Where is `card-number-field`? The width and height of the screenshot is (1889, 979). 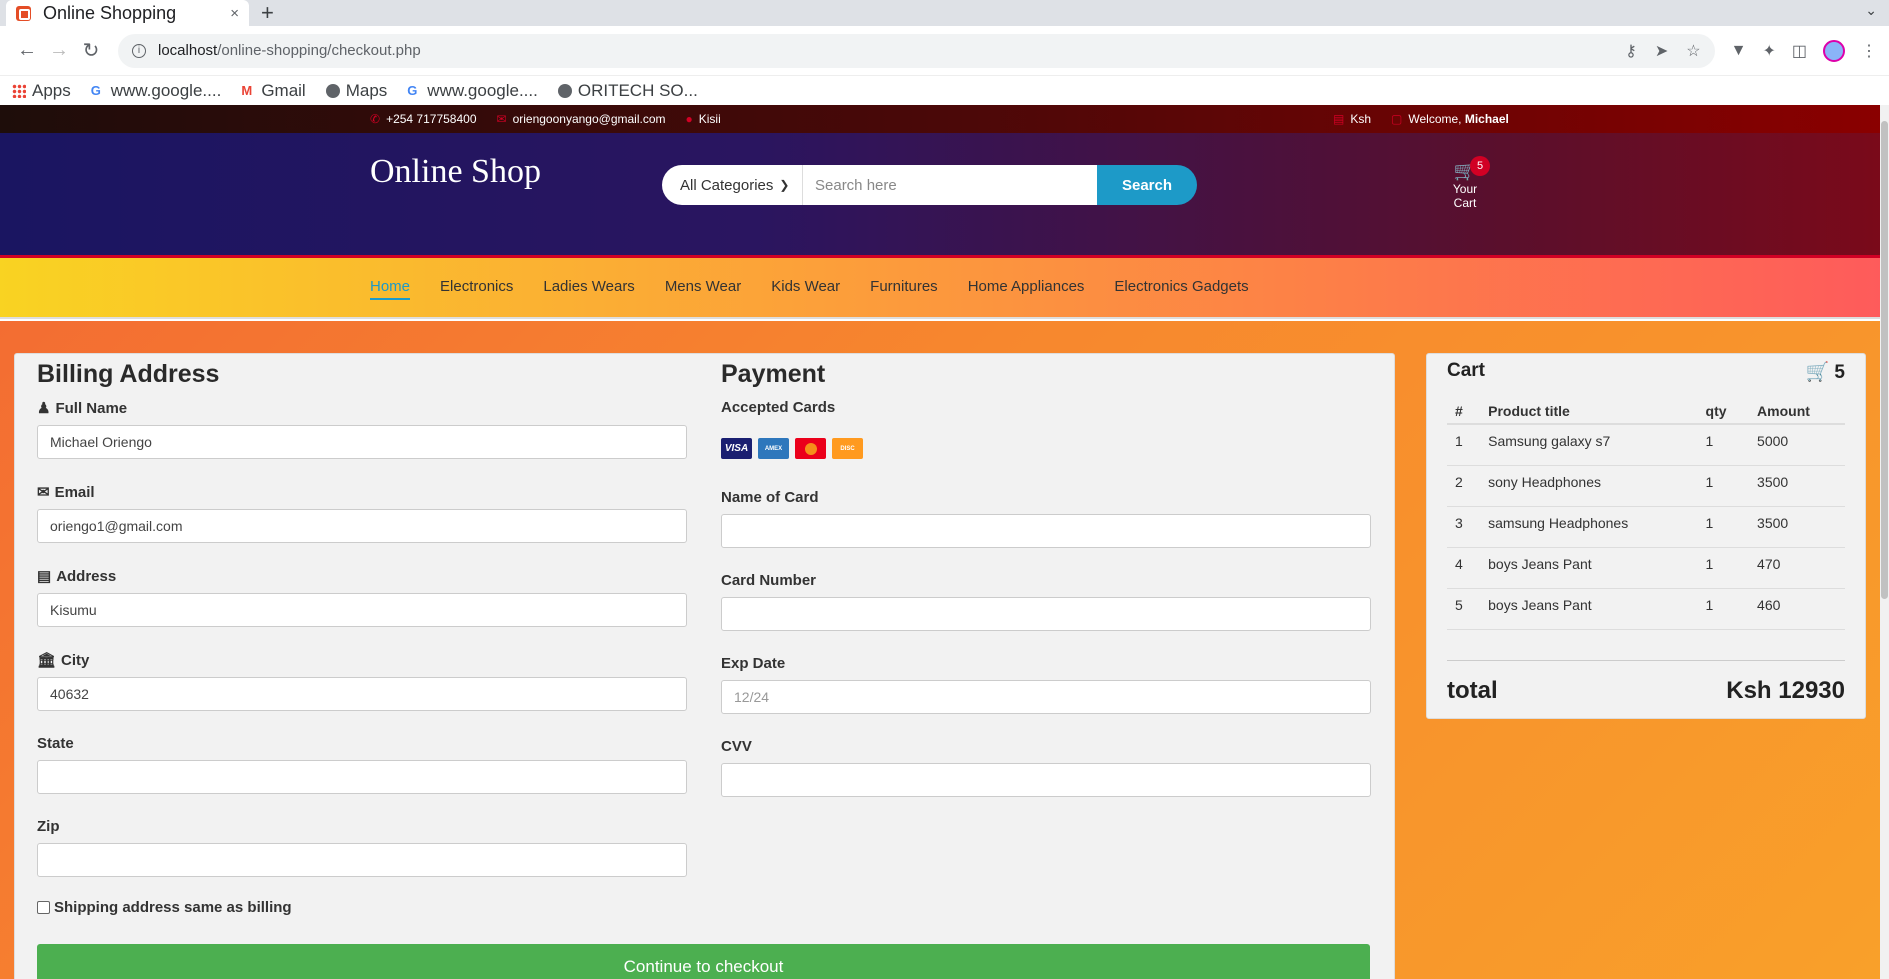
card-number-field is located at coordinates (1046, 614).